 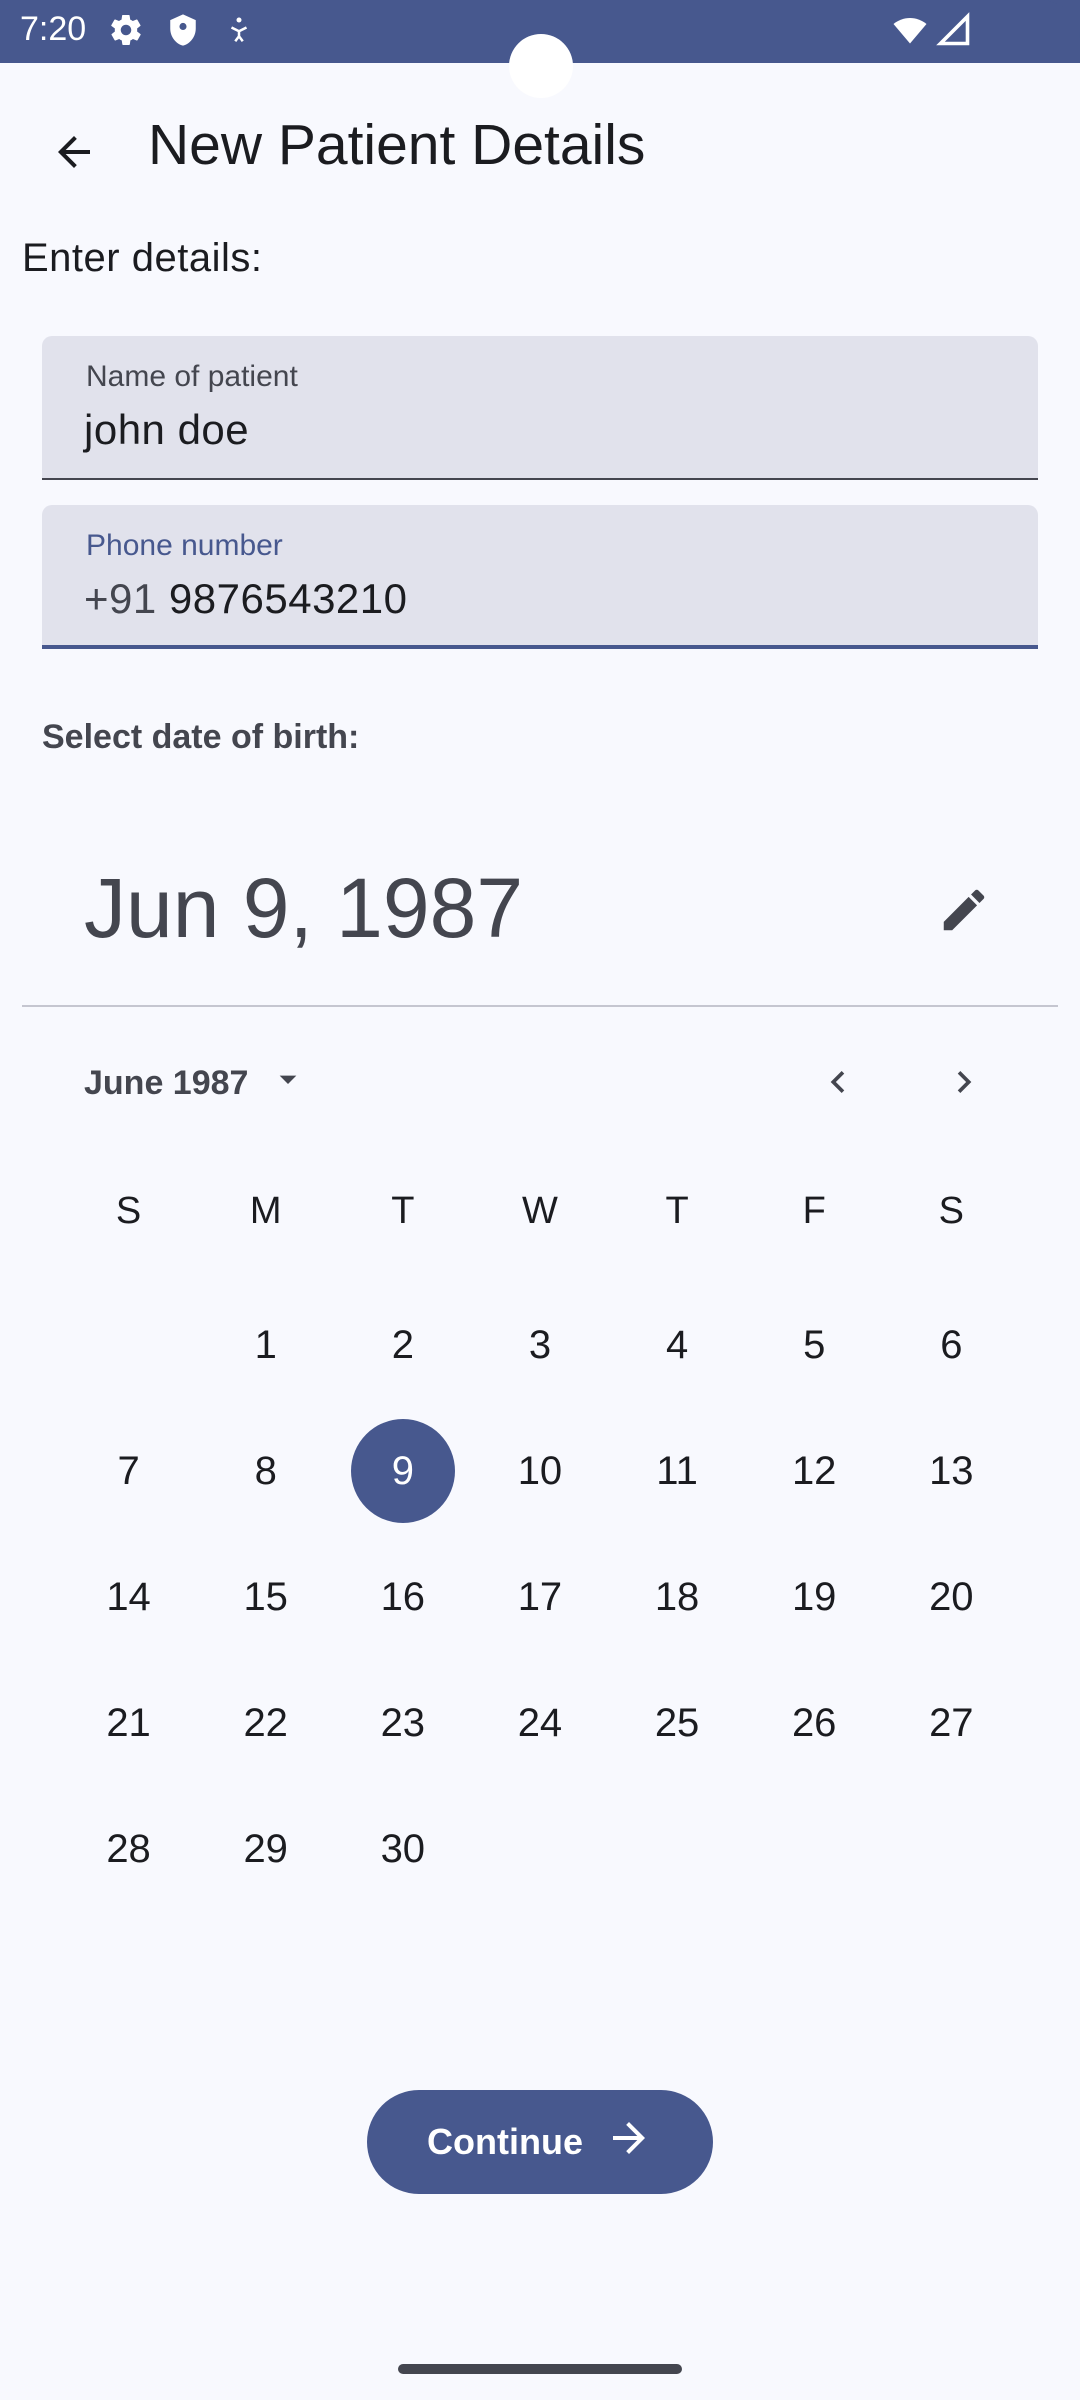 I want to click on phone-field-content: +91 9876543210, so click(x=246, y=599).